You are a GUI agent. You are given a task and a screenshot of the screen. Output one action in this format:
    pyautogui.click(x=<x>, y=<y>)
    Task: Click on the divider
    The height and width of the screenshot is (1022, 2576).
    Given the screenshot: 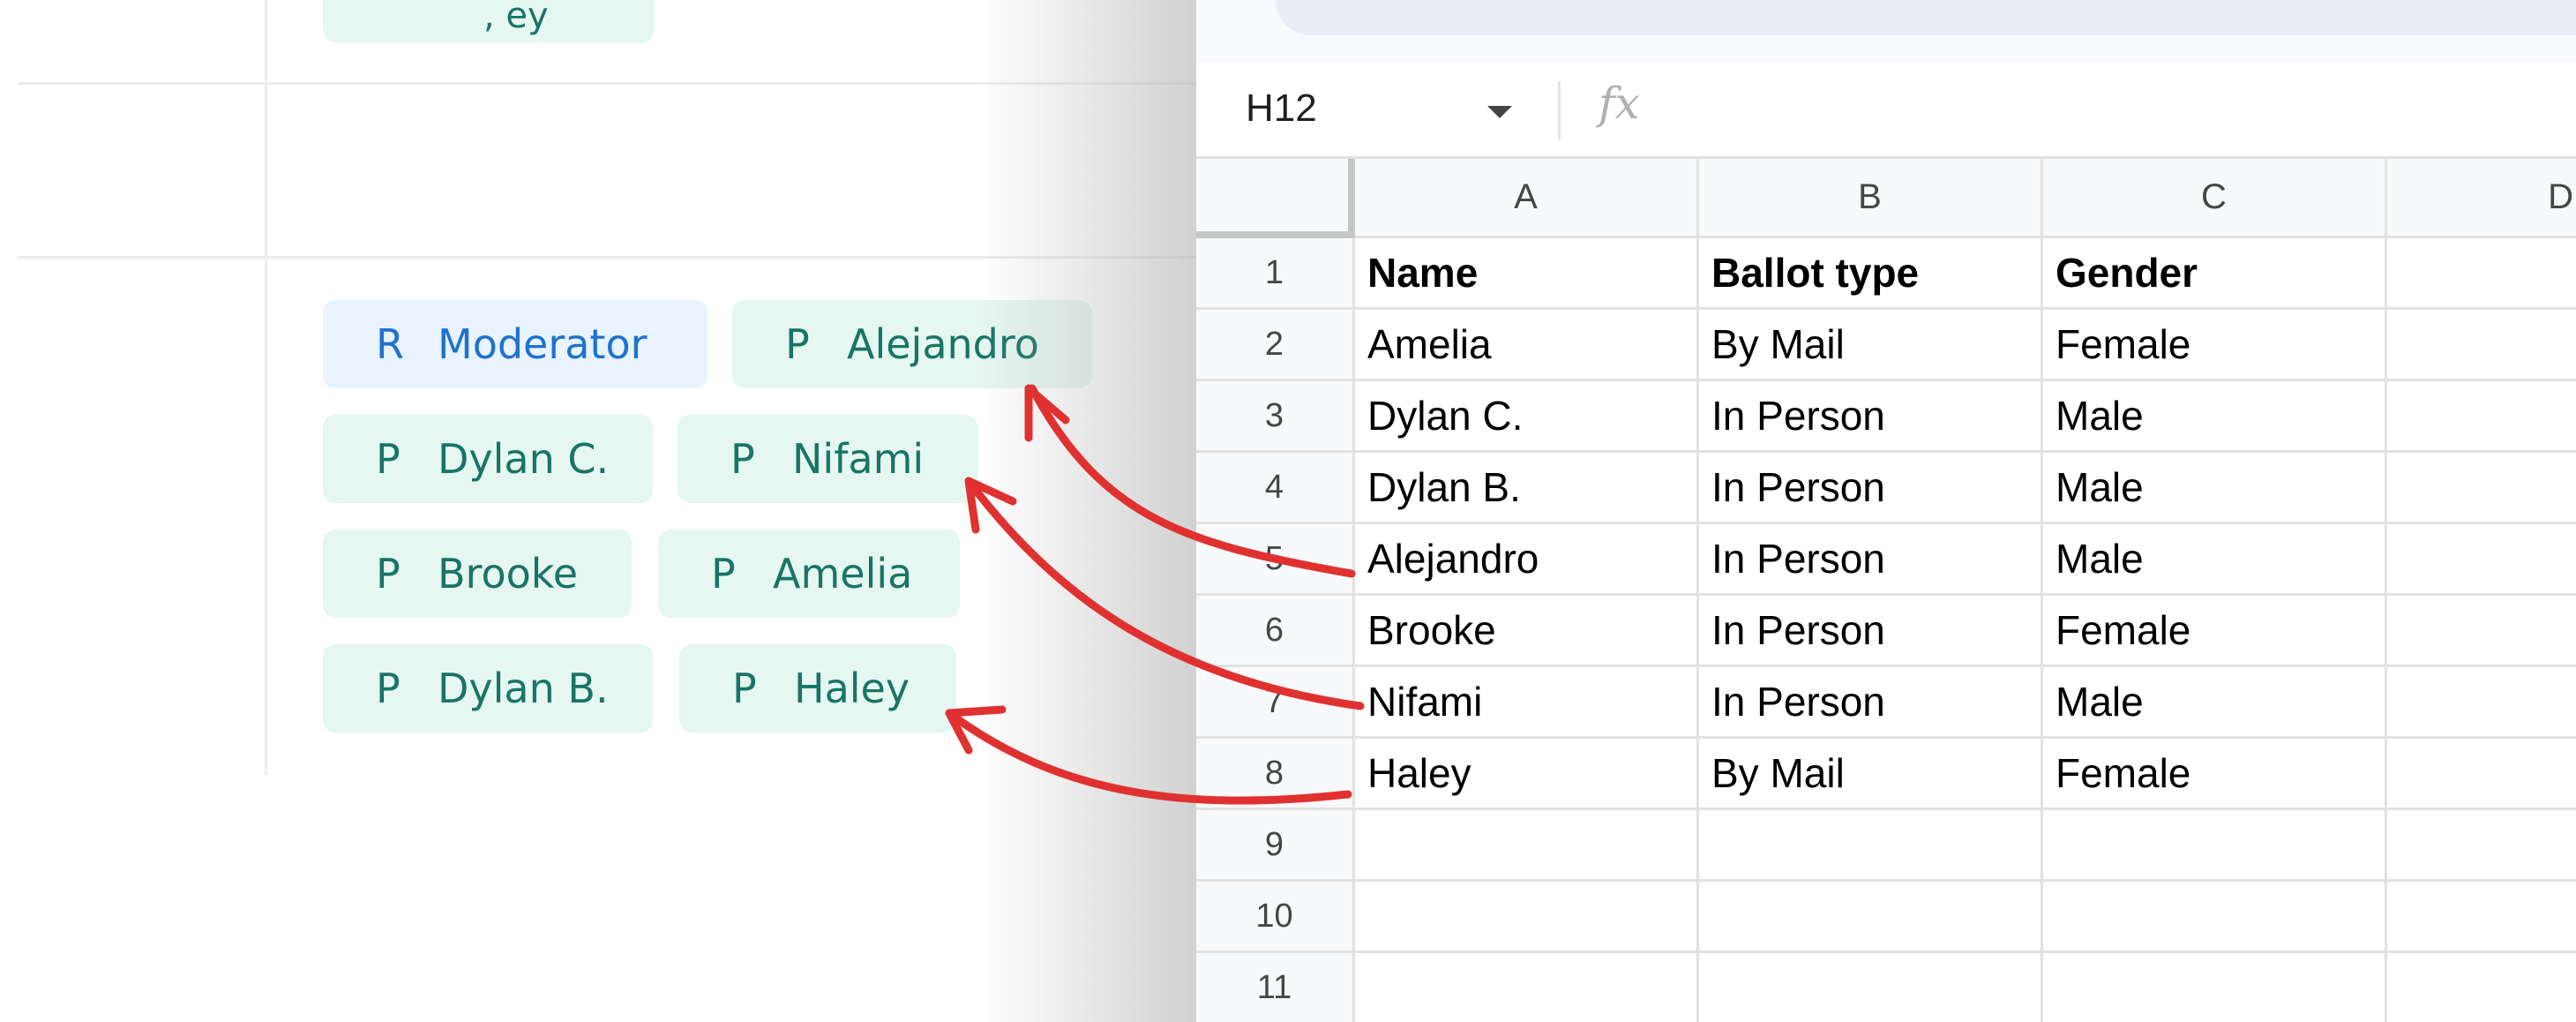 What is the action you would take?
    pyautogui.click(x=266, y=387)
    